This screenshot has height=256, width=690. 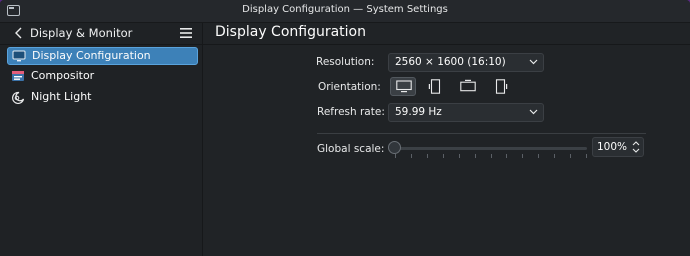 What do you see at coordinates (61, 96) in the screenshot?
I see `sidebar-item-label: Night Light` at bounding box center [61, 96].